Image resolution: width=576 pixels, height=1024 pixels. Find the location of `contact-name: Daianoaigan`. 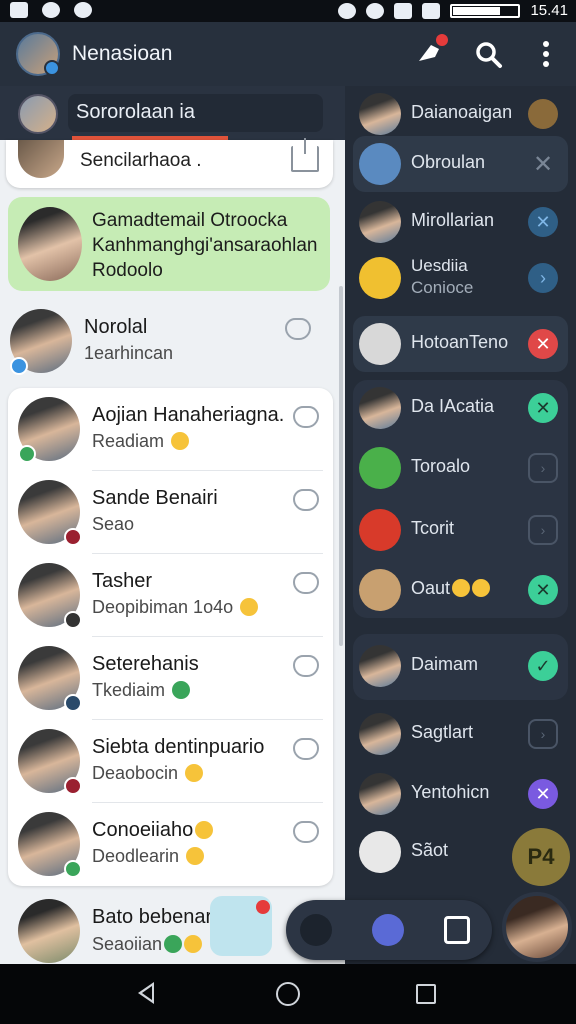

contact-name: Daianoaigan is located at coordinates (462, 112).